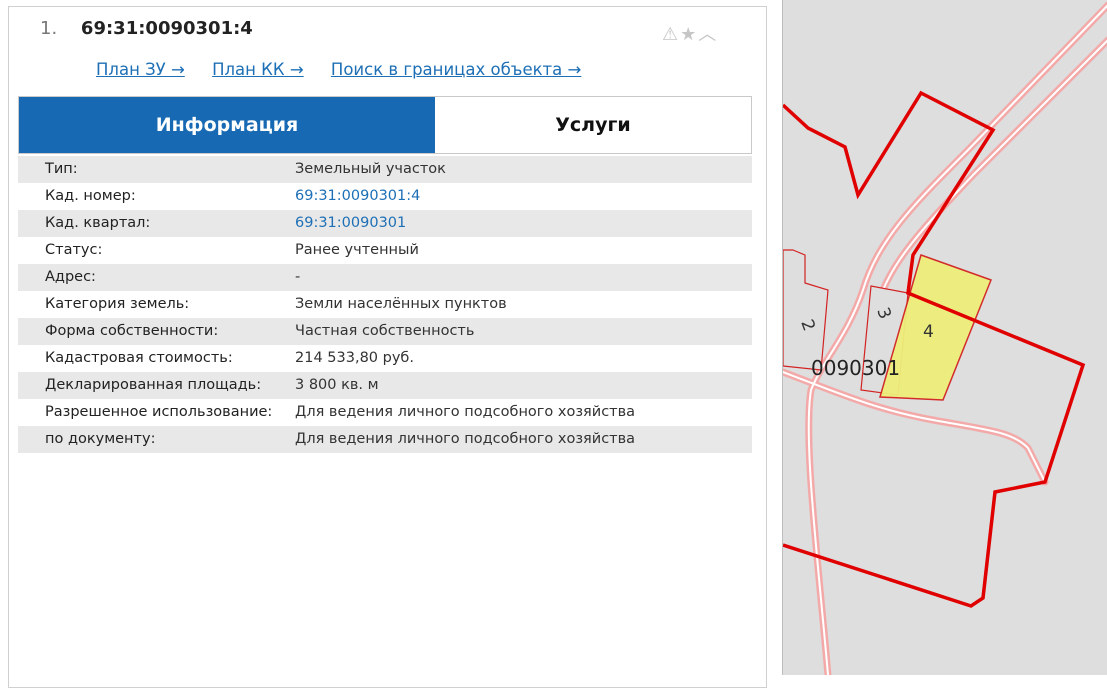  Describe the element at coordinates (518, 169) in the screenshot. I see `attribute-value: Земельный участок` at that location.